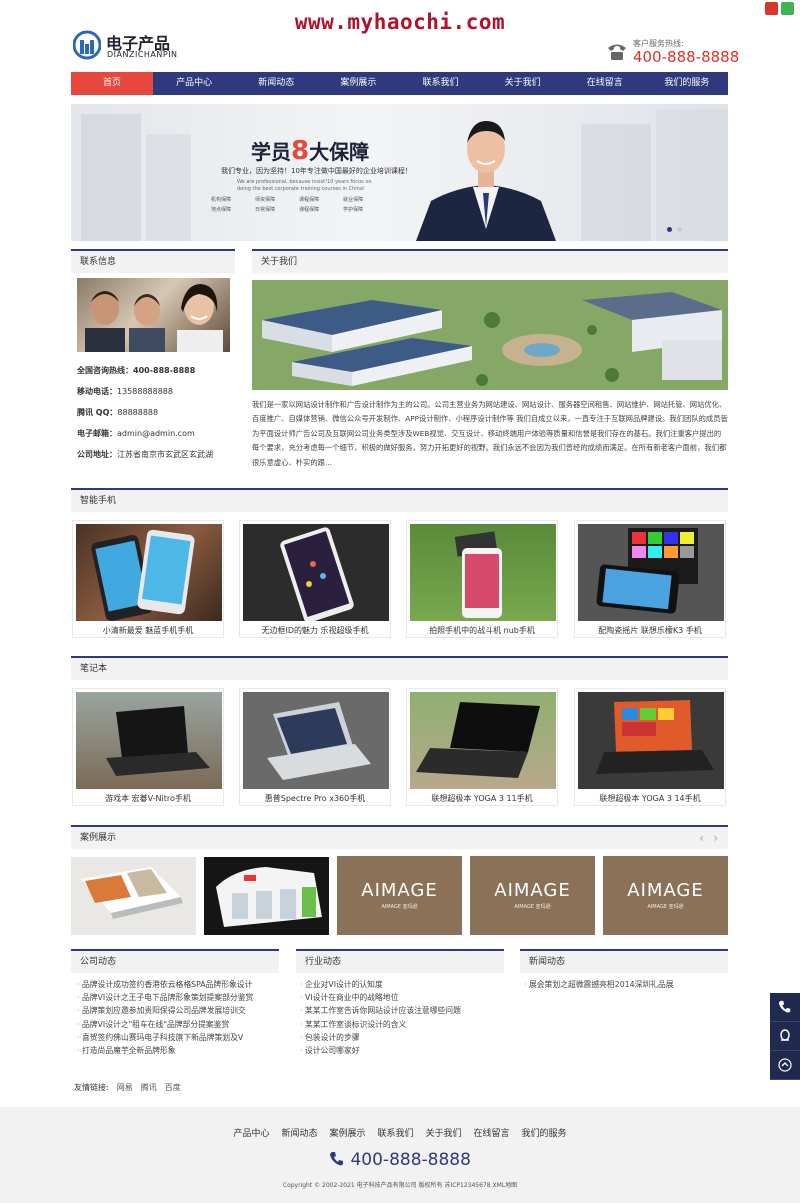  Describe the element at coordinates (624, 961) in the screenshot. I see `latest-news-heading: 新闻动态` at that location.